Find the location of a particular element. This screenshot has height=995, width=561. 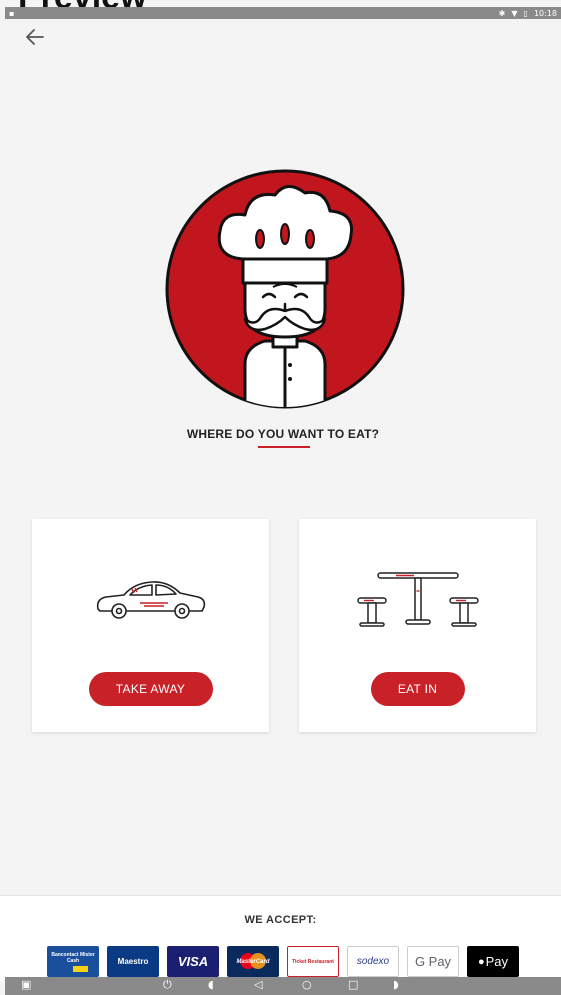

sodexo-logo: sodexo is located at coordinates (373, 961).